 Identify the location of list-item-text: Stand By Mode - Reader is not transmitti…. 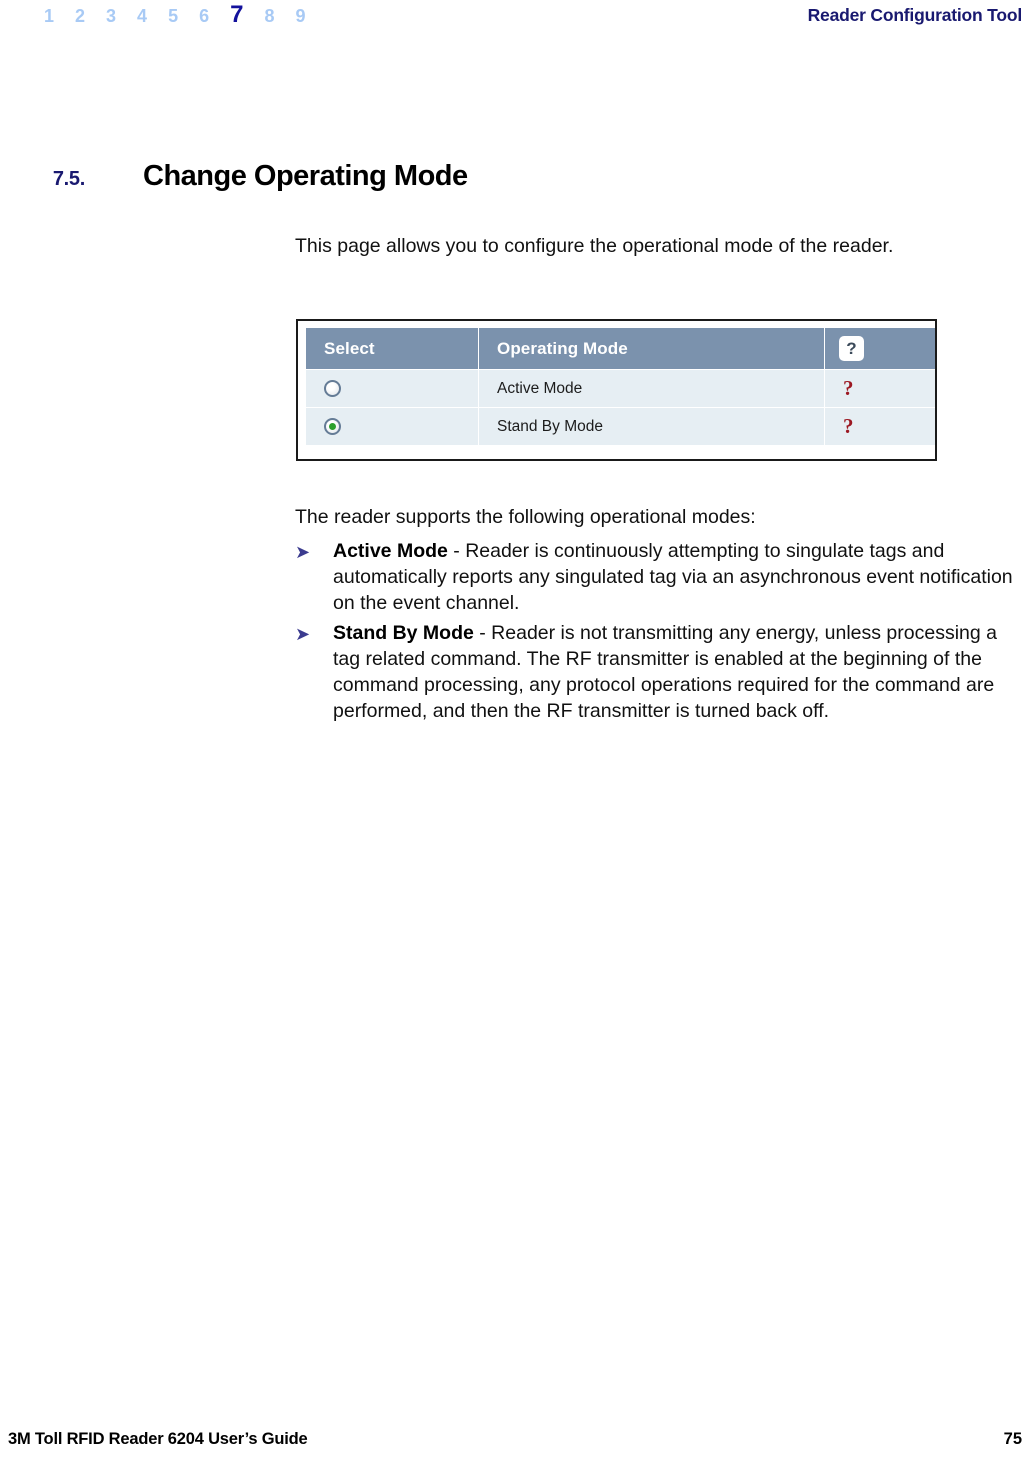
(674, 672).